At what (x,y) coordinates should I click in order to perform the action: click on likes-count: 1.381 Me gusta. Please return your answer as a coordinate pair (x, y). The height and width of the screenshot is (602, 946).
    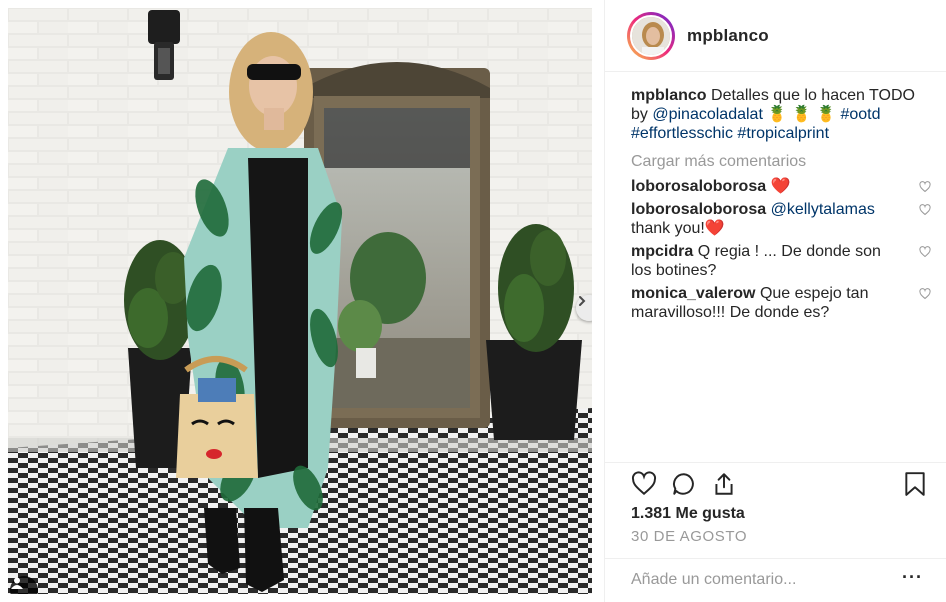
    Looking at the image, I should click on (688, 514).